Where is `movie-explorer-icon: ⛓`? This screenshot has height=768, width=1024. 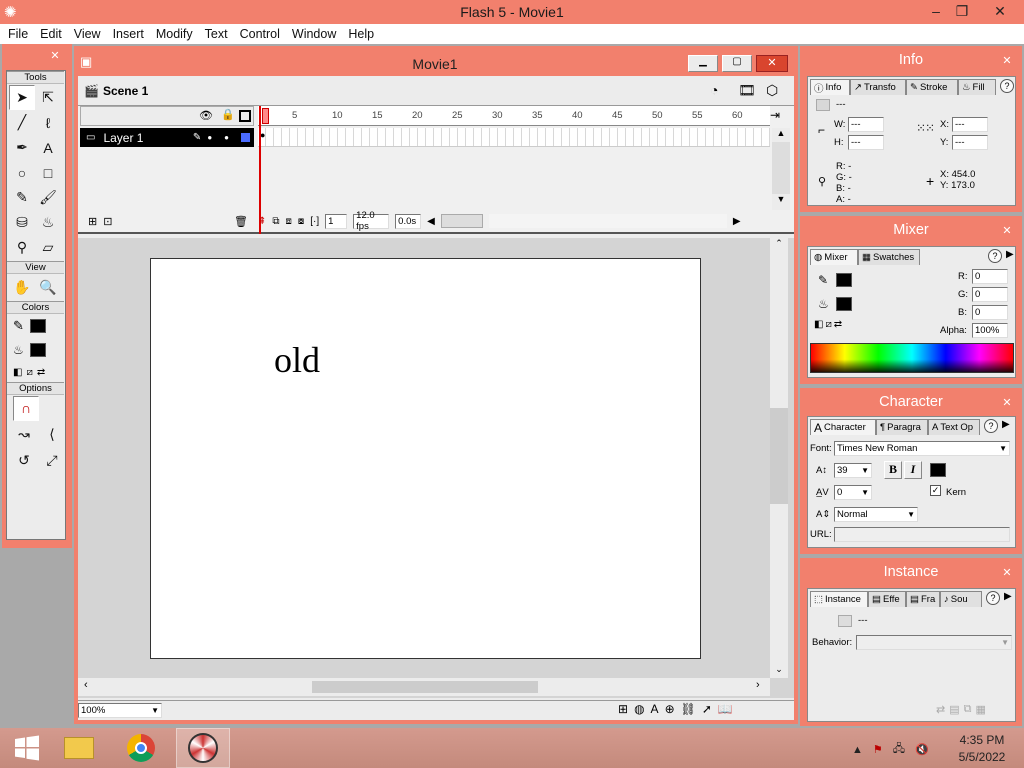 movie-explorer-icon: ⛓ is located at coordinates (688, 709).